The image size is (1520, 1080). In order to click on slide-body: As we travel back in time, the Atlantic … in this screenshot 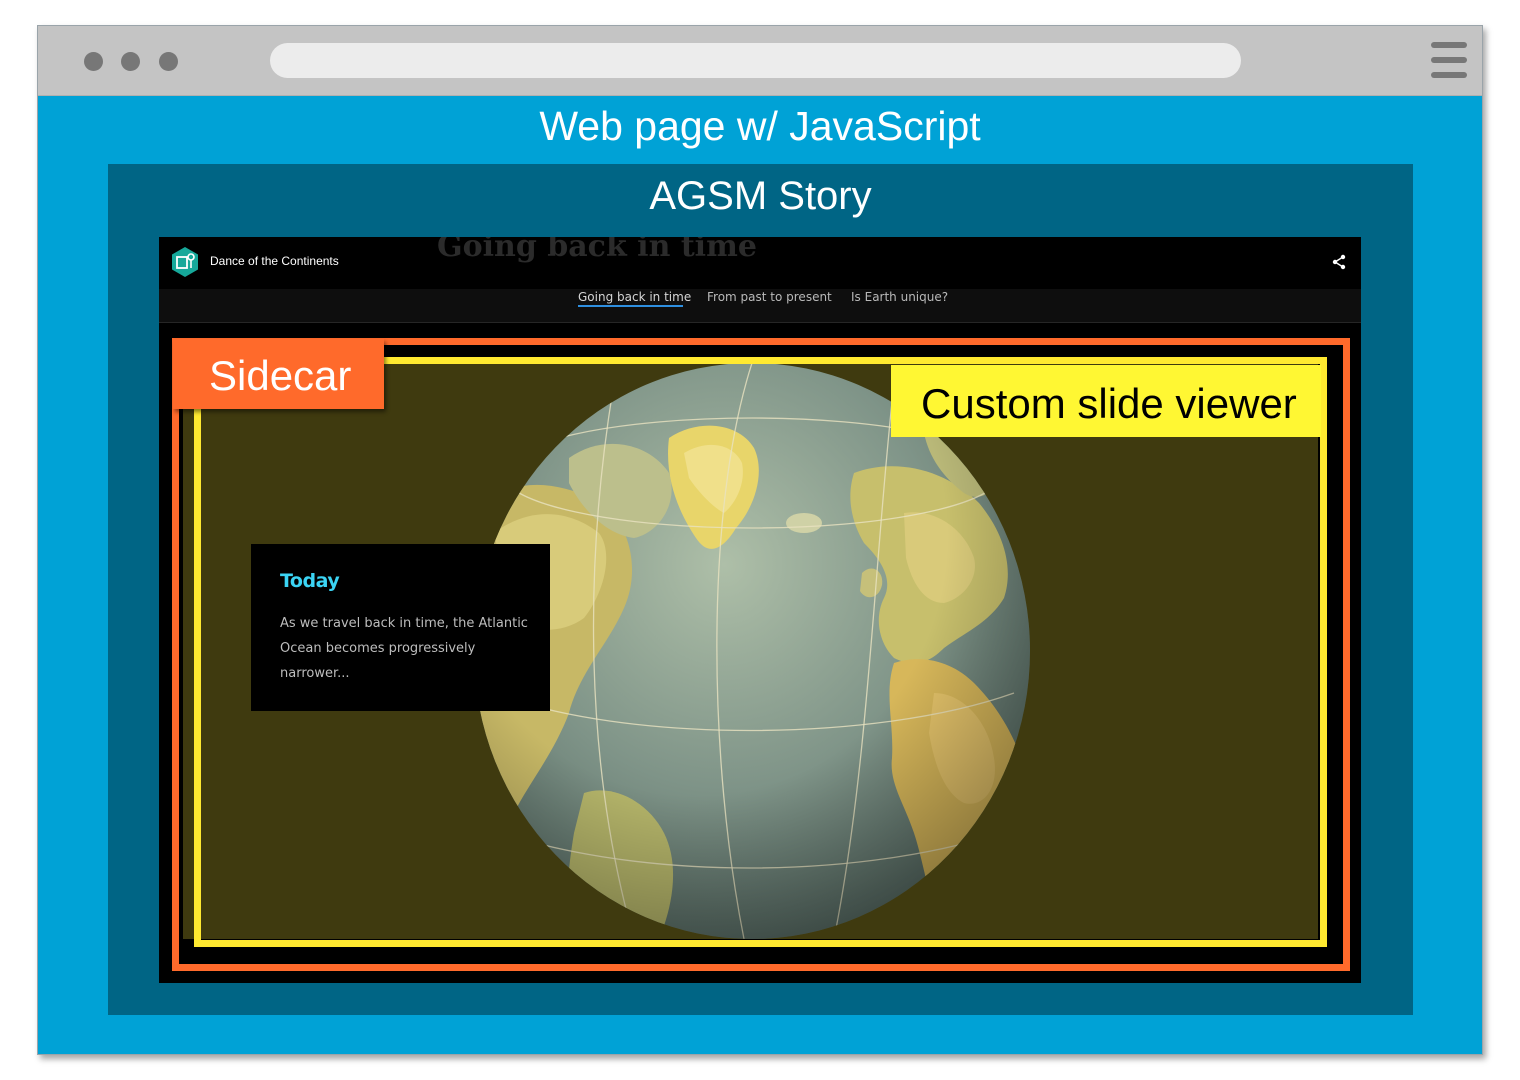, I will do `click(404, 648)`.